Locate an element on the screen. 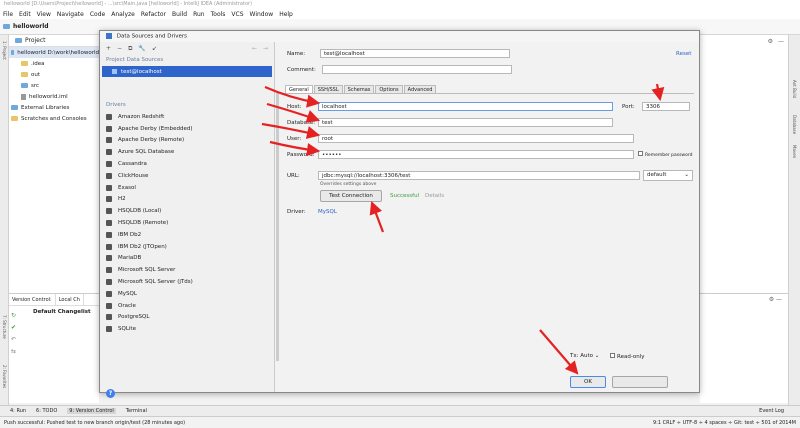  version-control-tab: 9: Version Control is located at coordinates (91, 411).